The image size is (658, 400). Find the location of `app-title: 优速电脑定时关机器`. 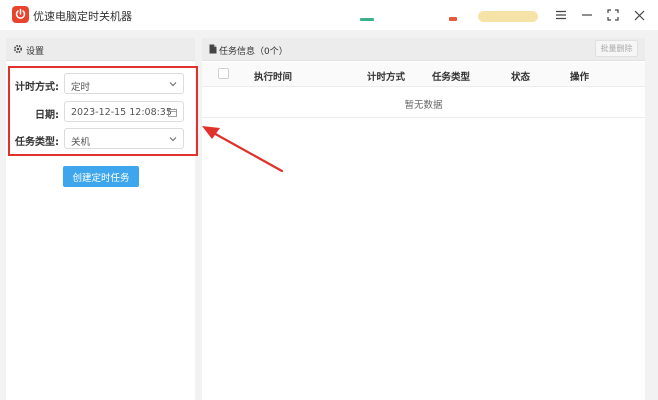

app-title: 优速电脑定时关机器 is located at coordinates (82, 16).